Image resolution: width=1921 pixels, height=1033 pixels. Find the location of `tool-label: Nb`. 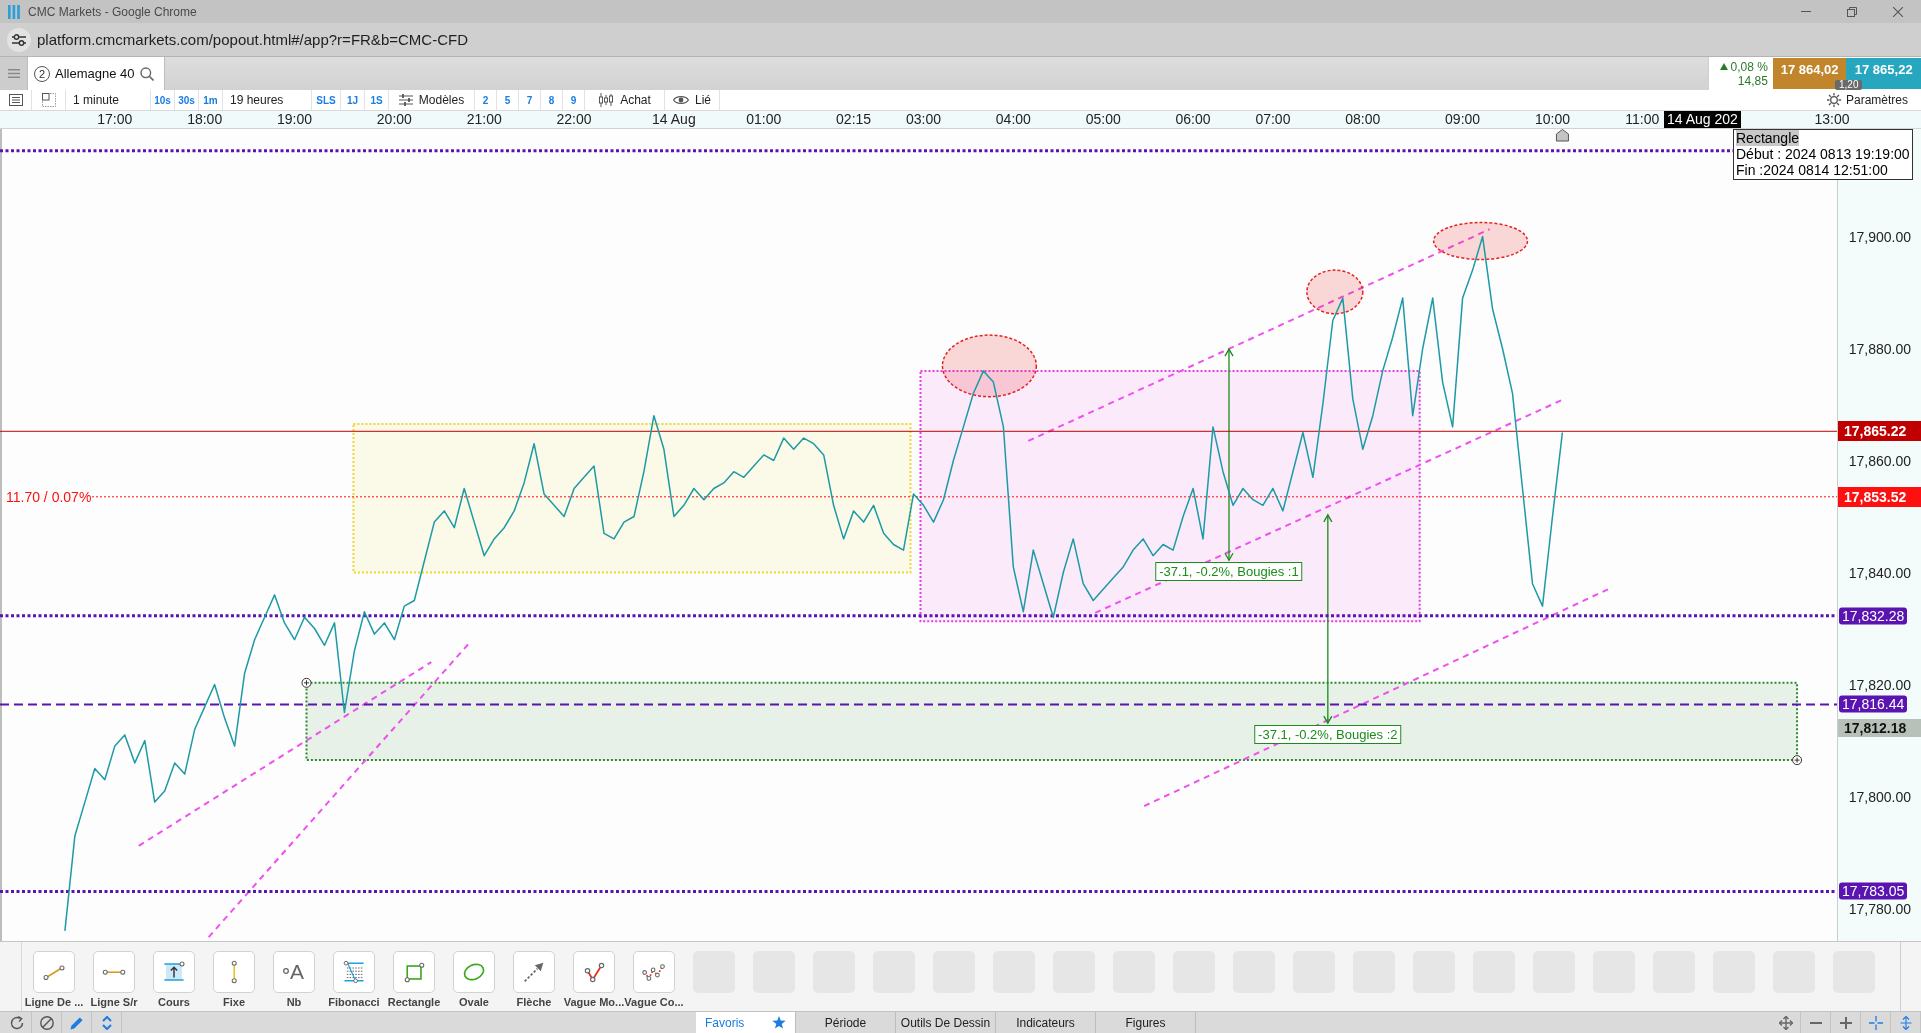

tool-label: Nb is located at coordinates (294, 1002).